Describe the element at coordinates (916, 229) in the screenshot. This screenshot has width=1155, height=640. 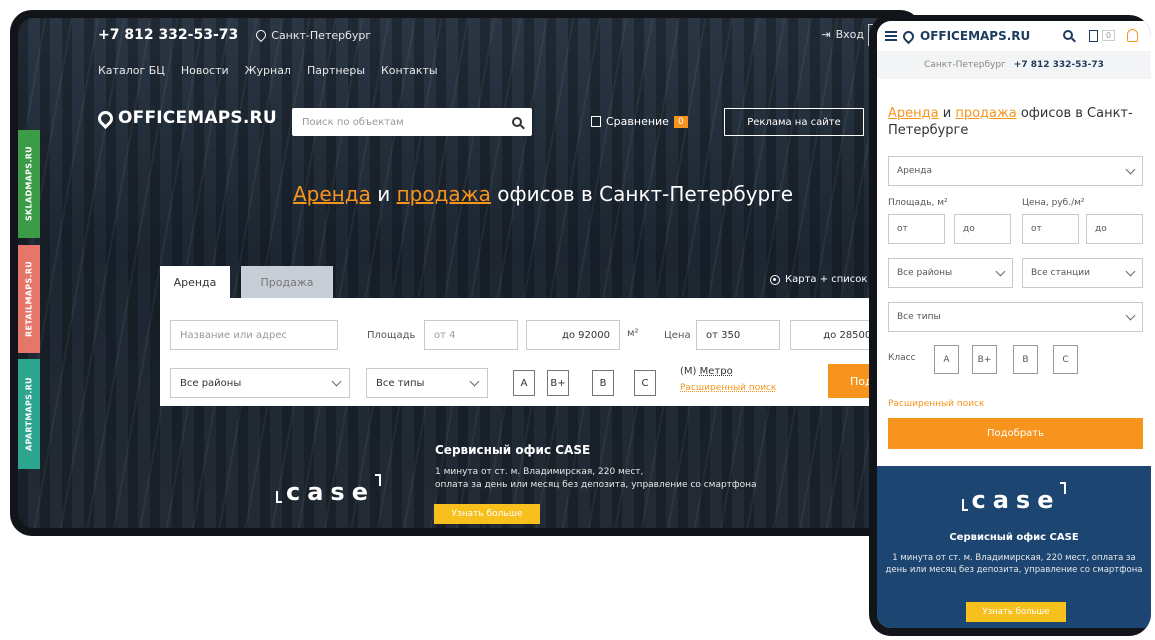
I see `area-from-input: от` at that location.